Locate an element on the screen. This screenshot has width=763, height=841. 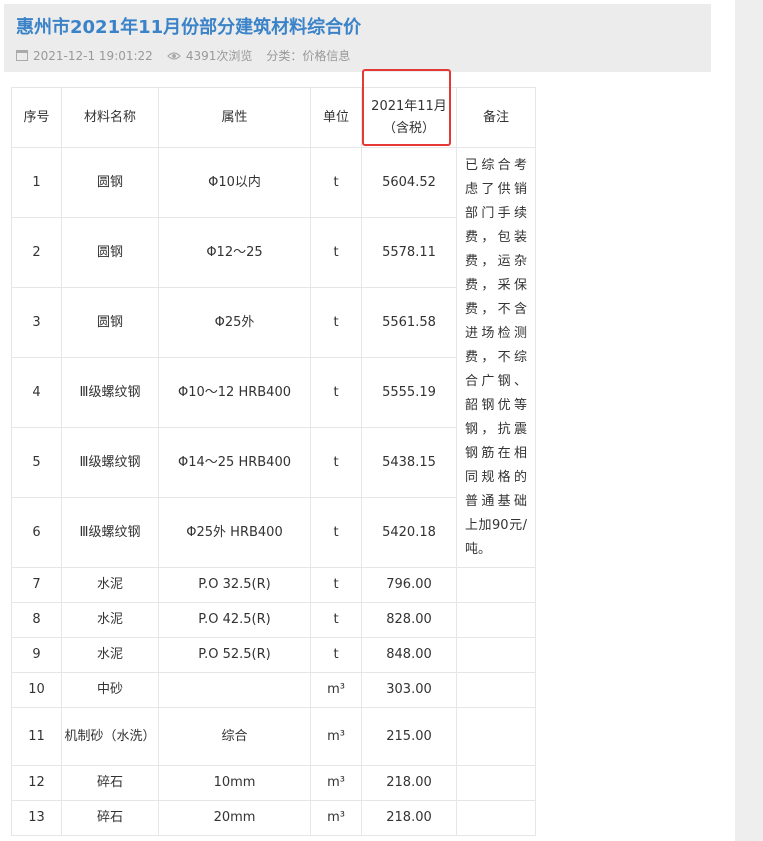
header-name: 材料名称 is located at coordinates (110, 117).